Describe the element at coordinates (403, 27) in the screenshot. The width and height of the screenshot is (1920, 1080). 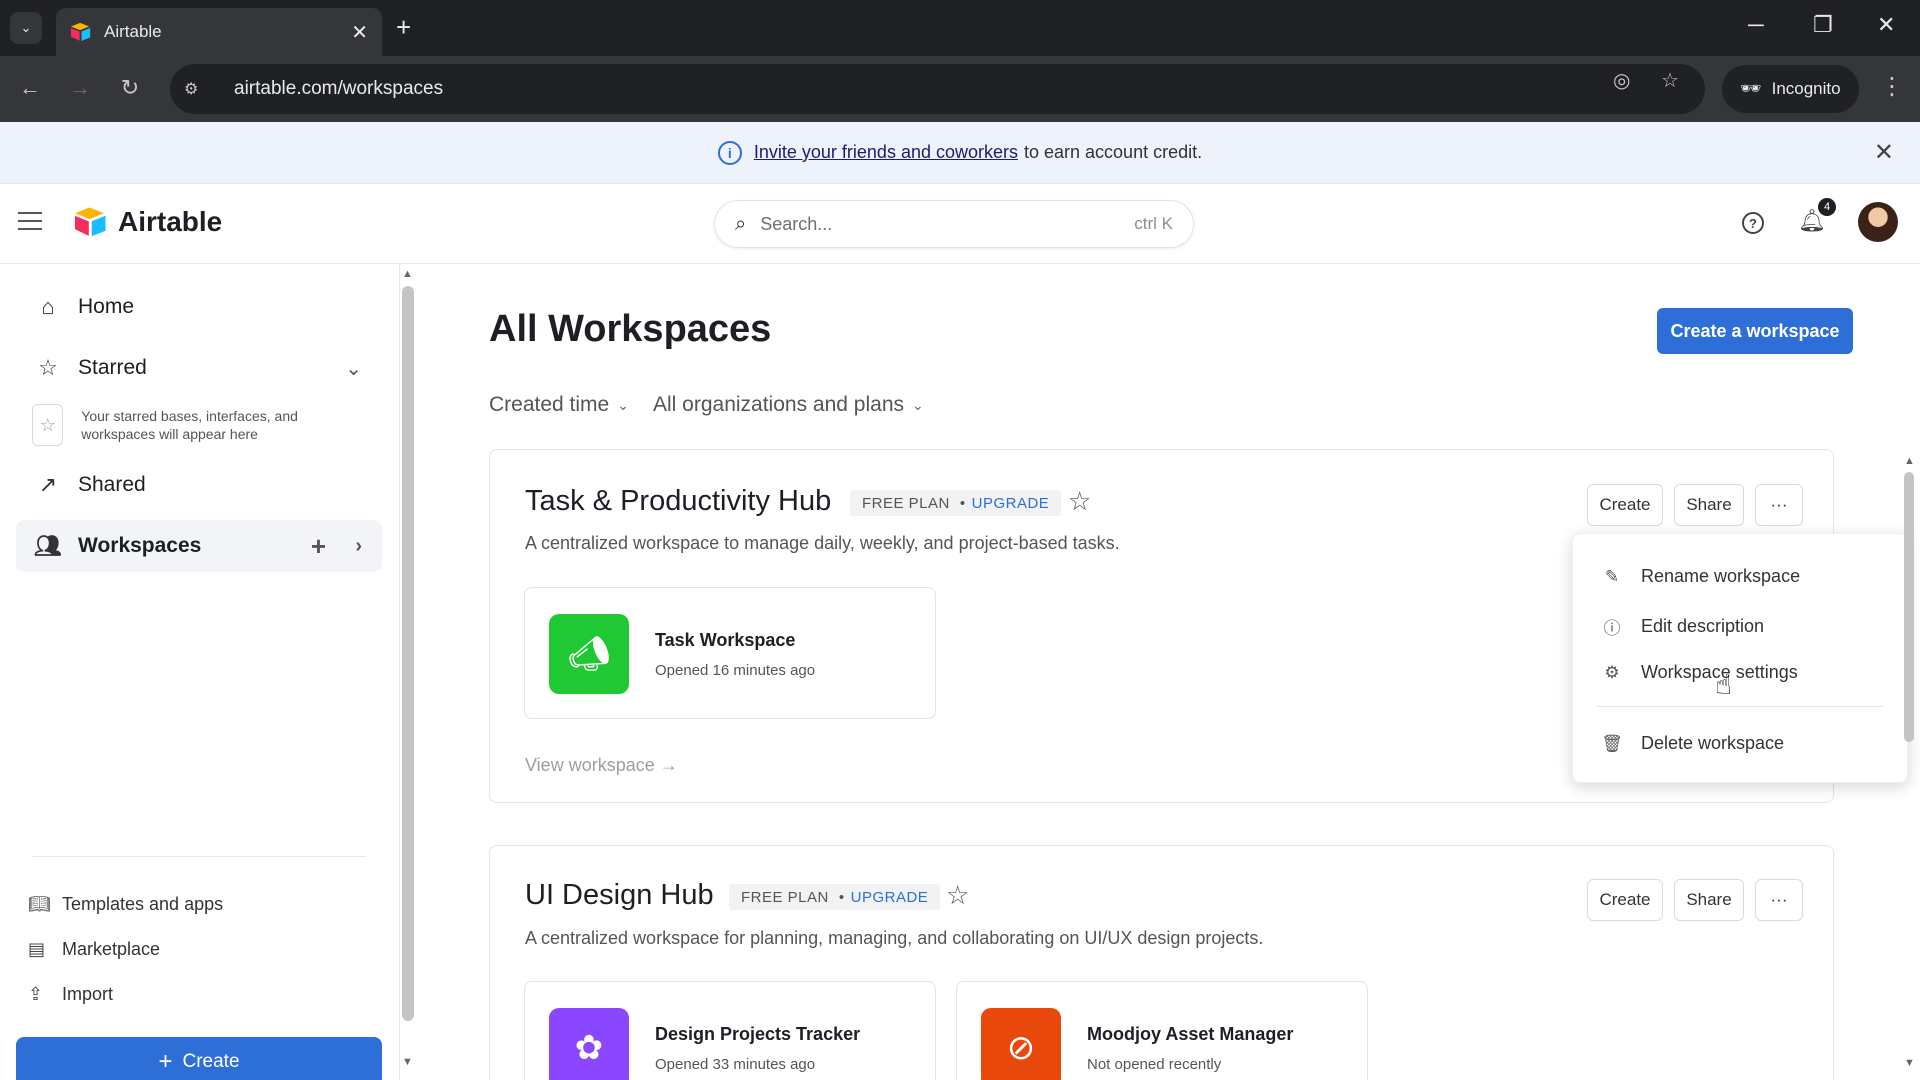
I see `new-tab-icon: +` at that location.